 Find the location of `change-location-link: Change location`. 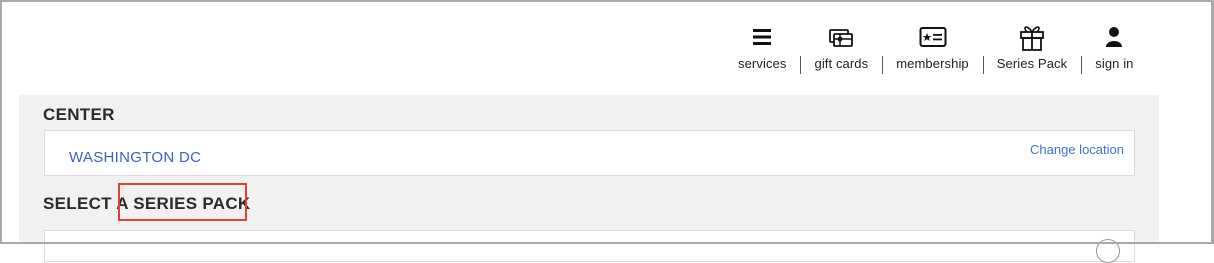

change-location-link: Change location is located at coordinates (1077, 149).